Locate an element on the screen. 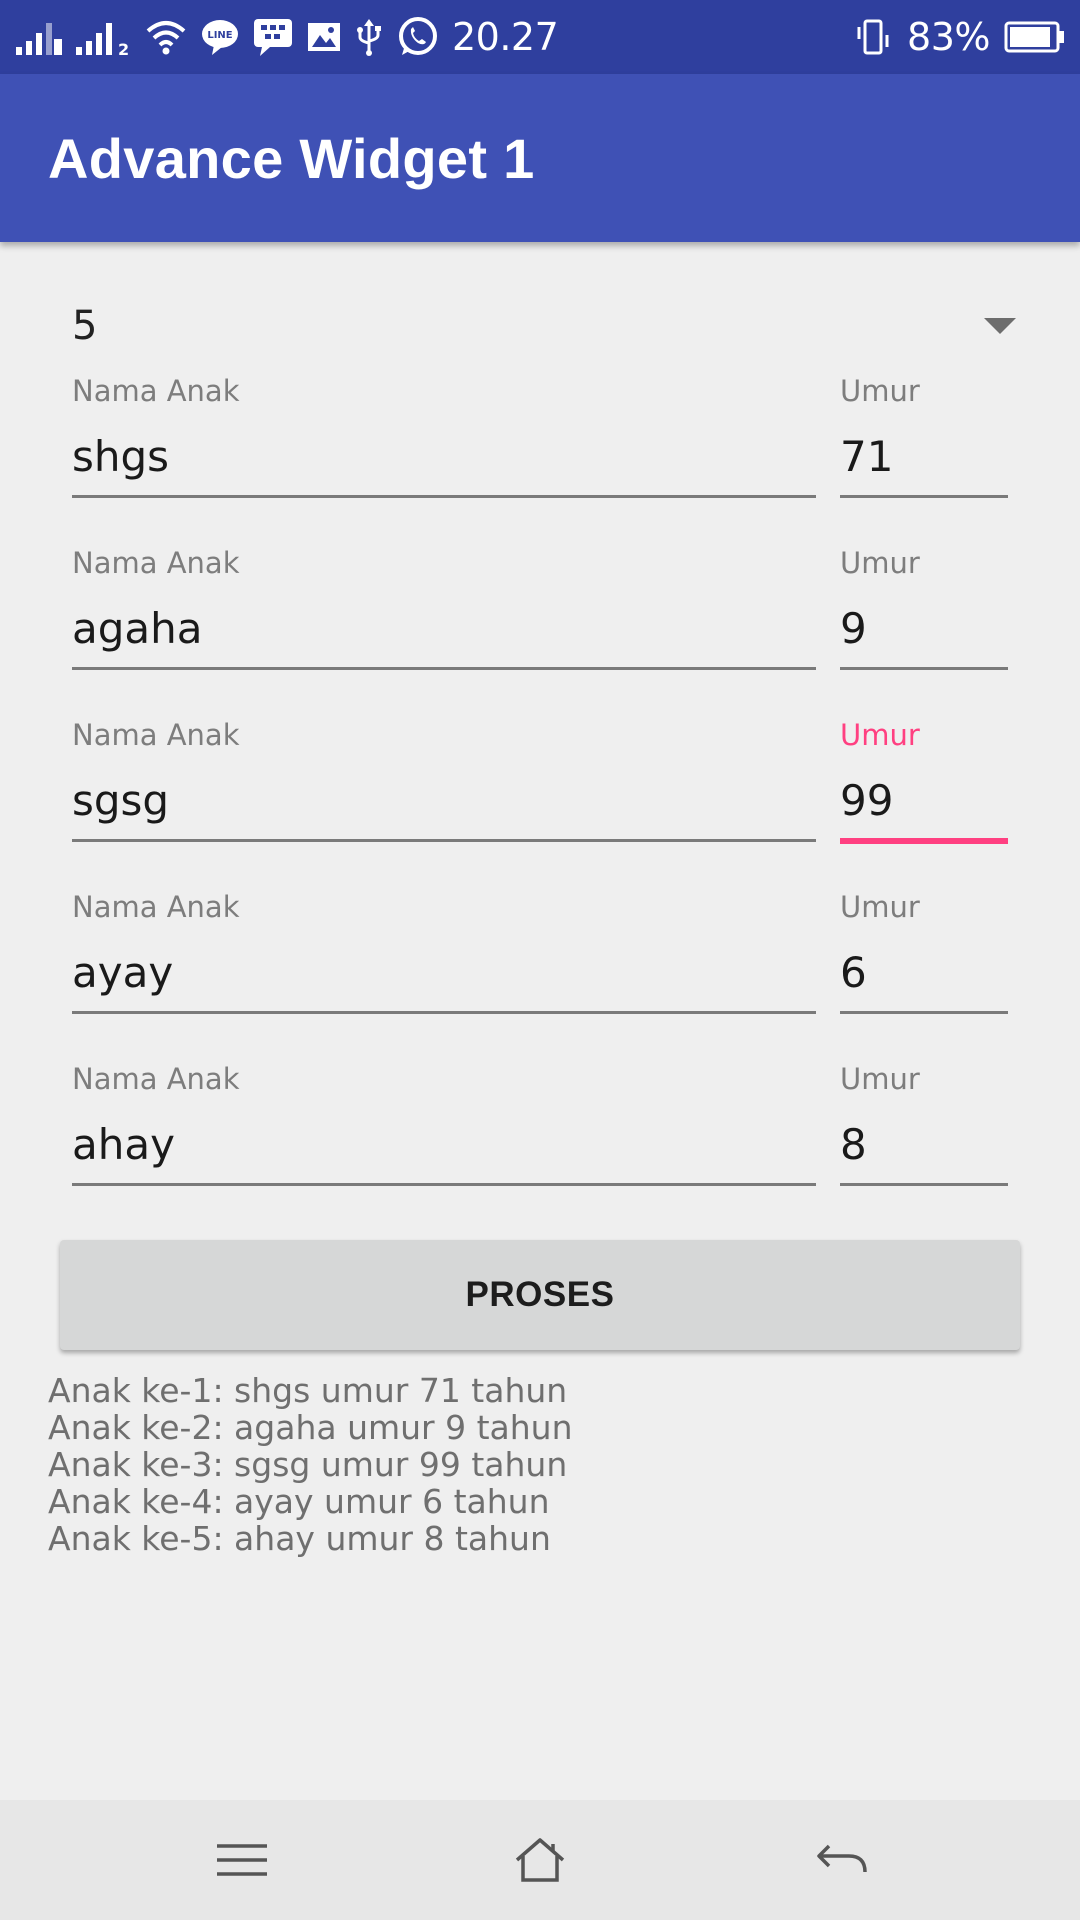 This screenshot has width=1080, height=1920. menu-icon is located at coordinates (242, 1860).